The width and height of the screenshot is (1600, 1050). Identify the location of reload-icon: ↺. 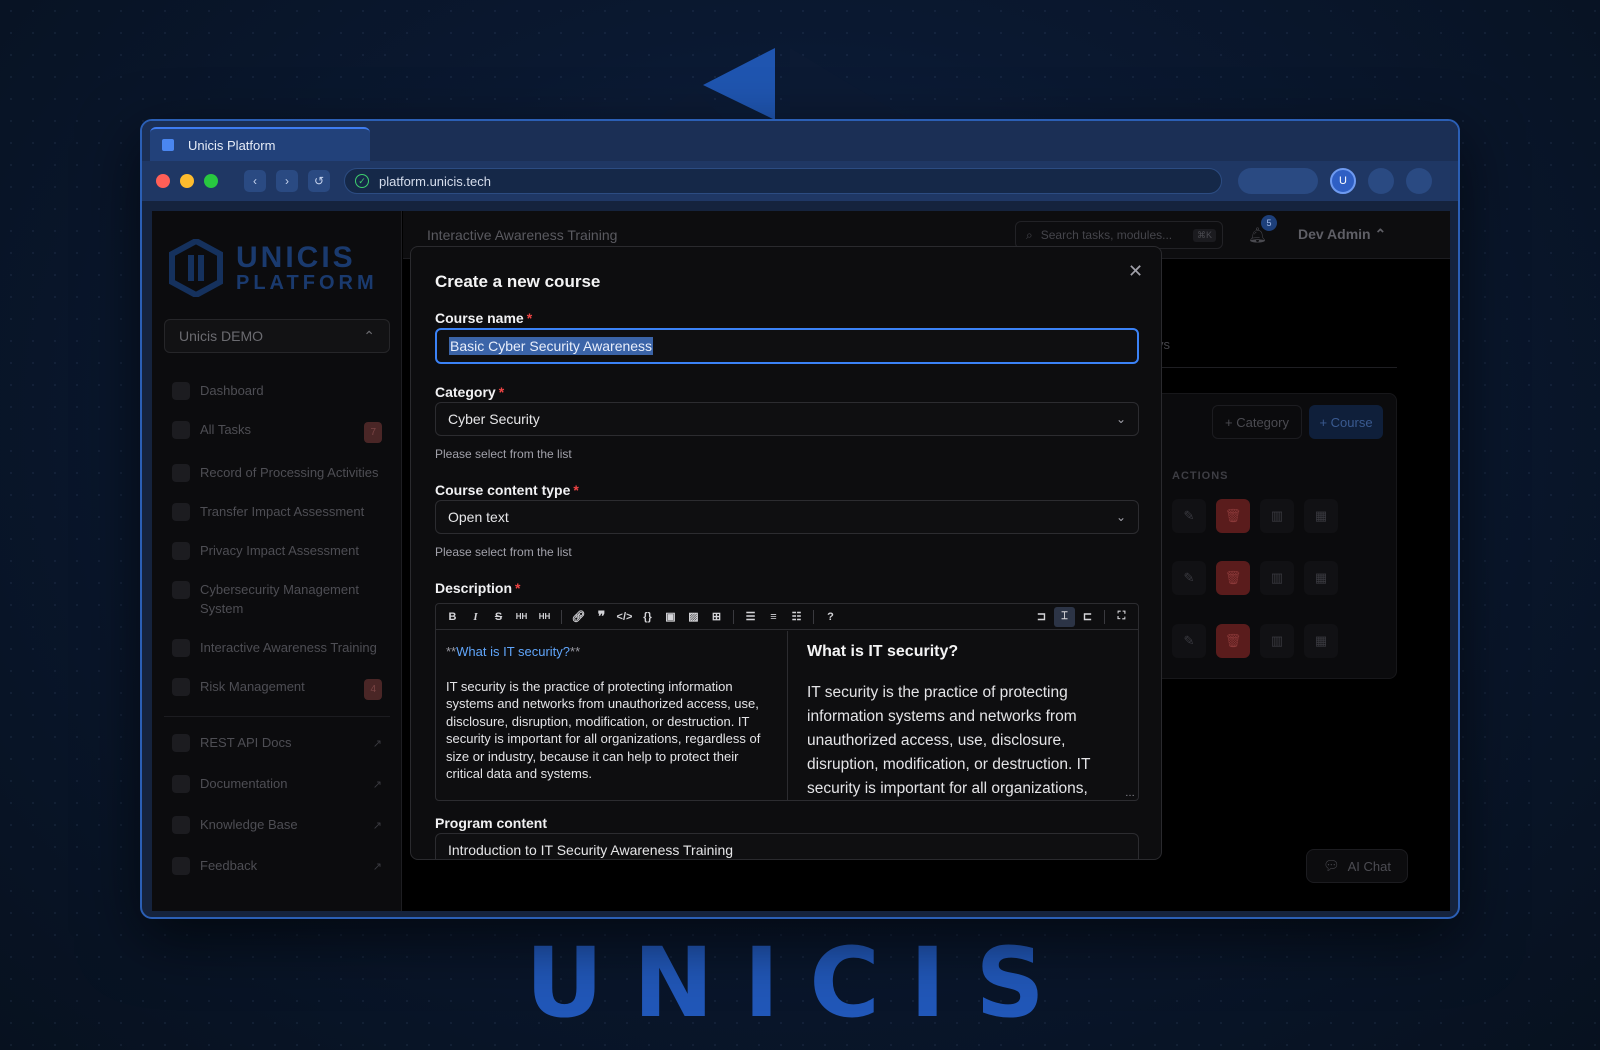
(319, 181).